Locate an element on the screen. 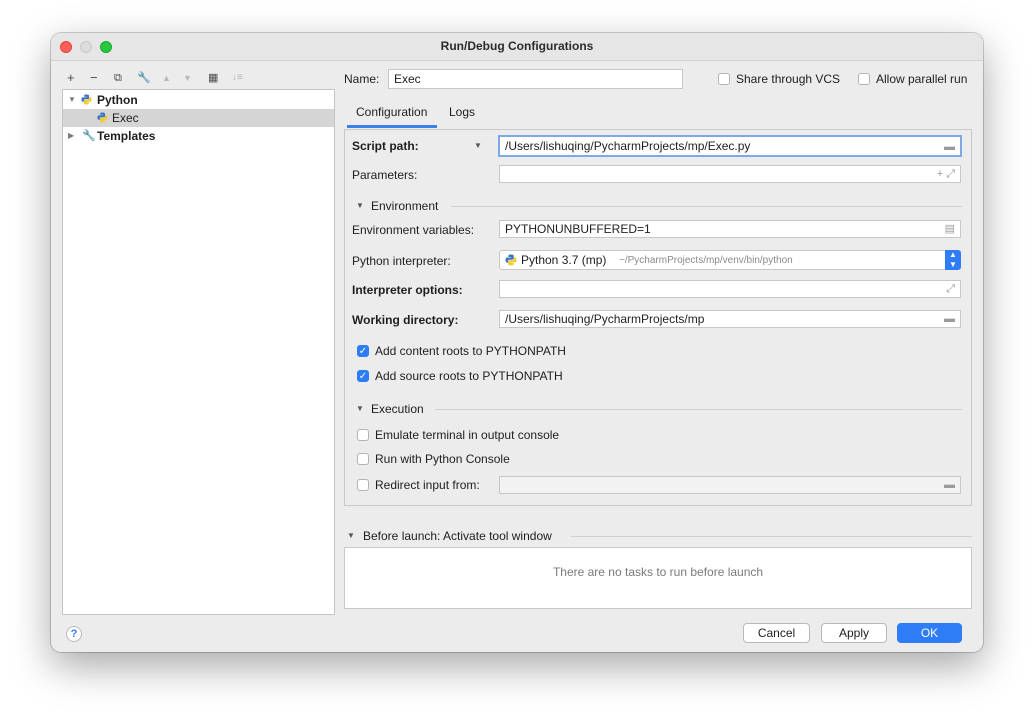 This screenshot has width=1034, height=720. interpreter-name: Python 3.7 (mp) is located at coordinates (564, 260).